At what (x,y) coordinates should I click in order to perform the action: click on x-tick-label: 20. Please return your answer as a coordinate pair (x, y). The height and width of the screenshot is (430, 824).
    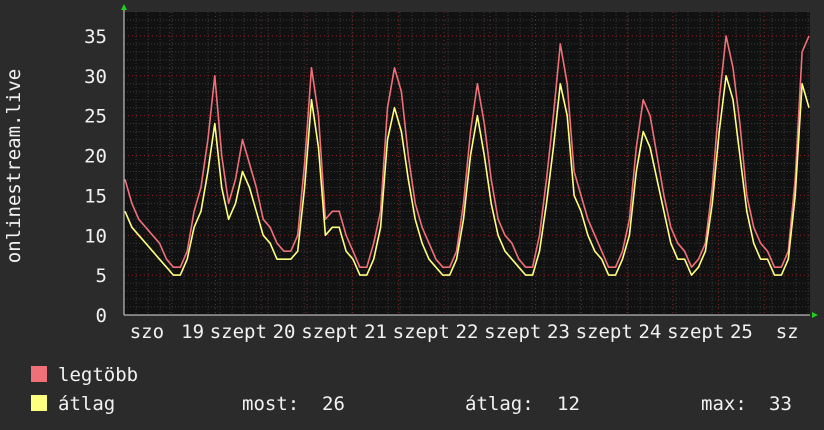
    Looking at the image, I should click on (284, 332).